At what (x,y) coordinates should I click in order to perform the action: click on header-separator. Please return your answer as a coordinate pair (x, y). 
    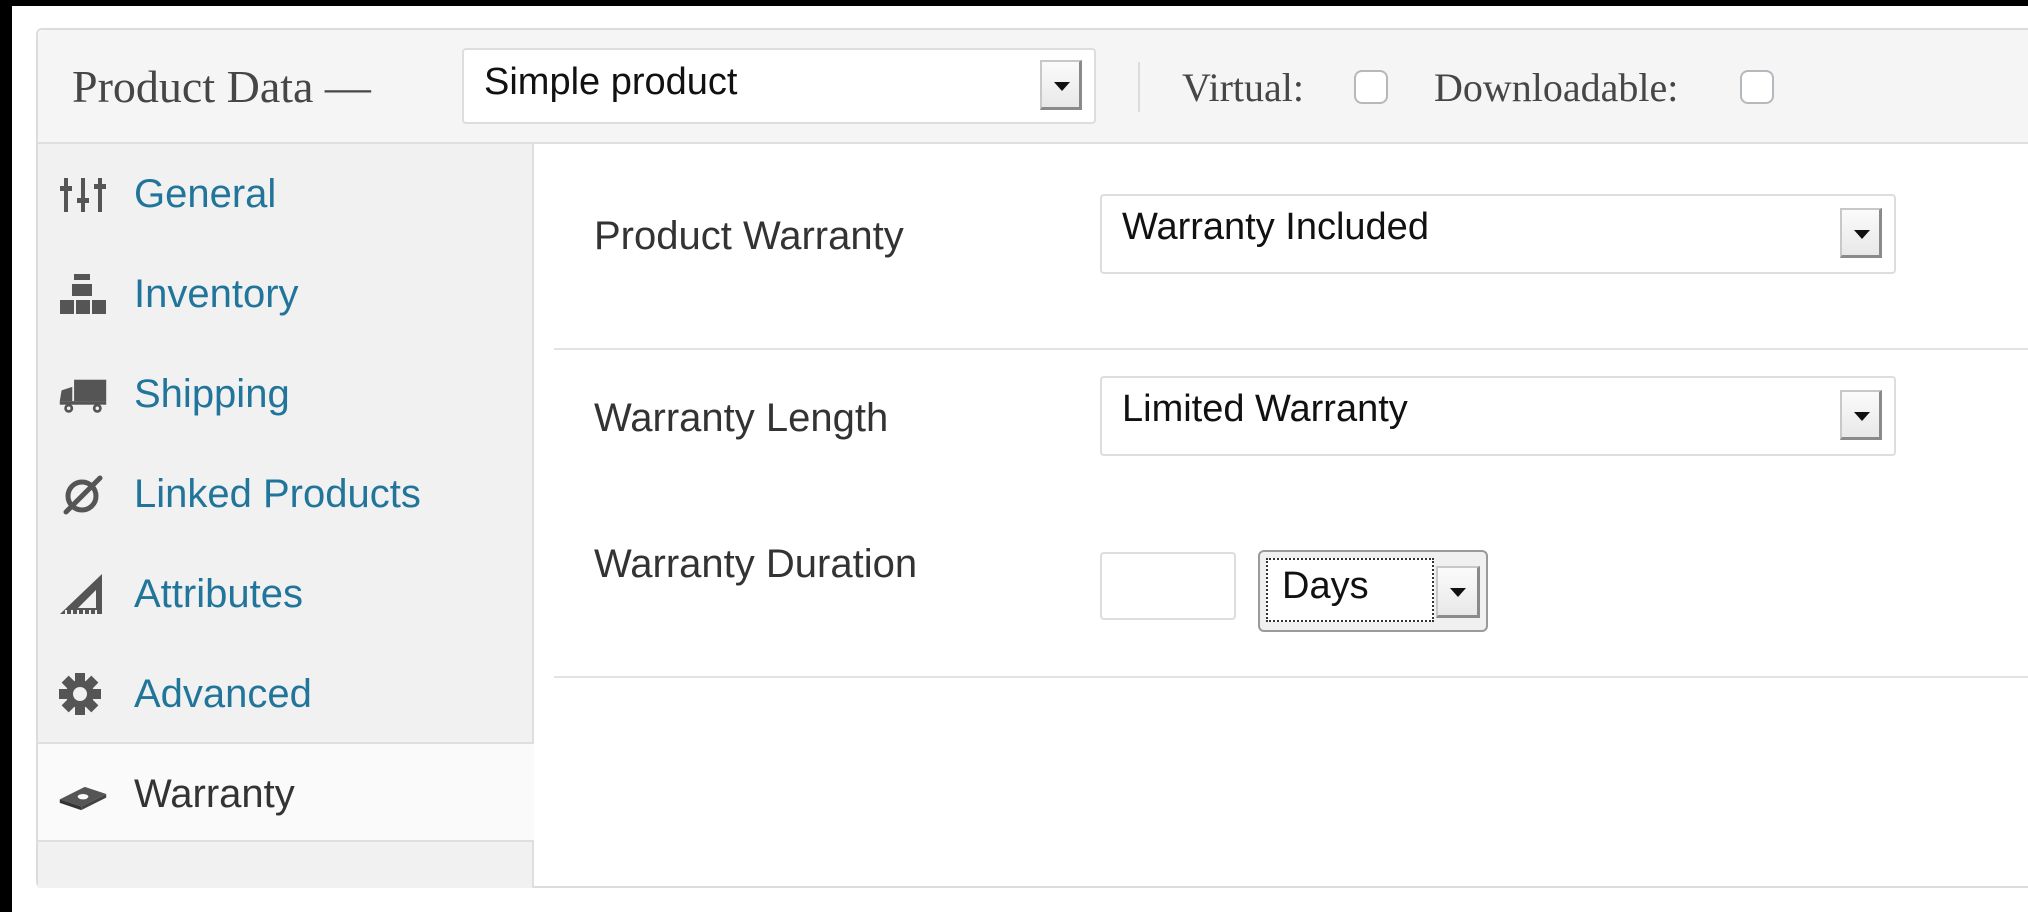
    Looking at the image, I should click on (1139, 87).